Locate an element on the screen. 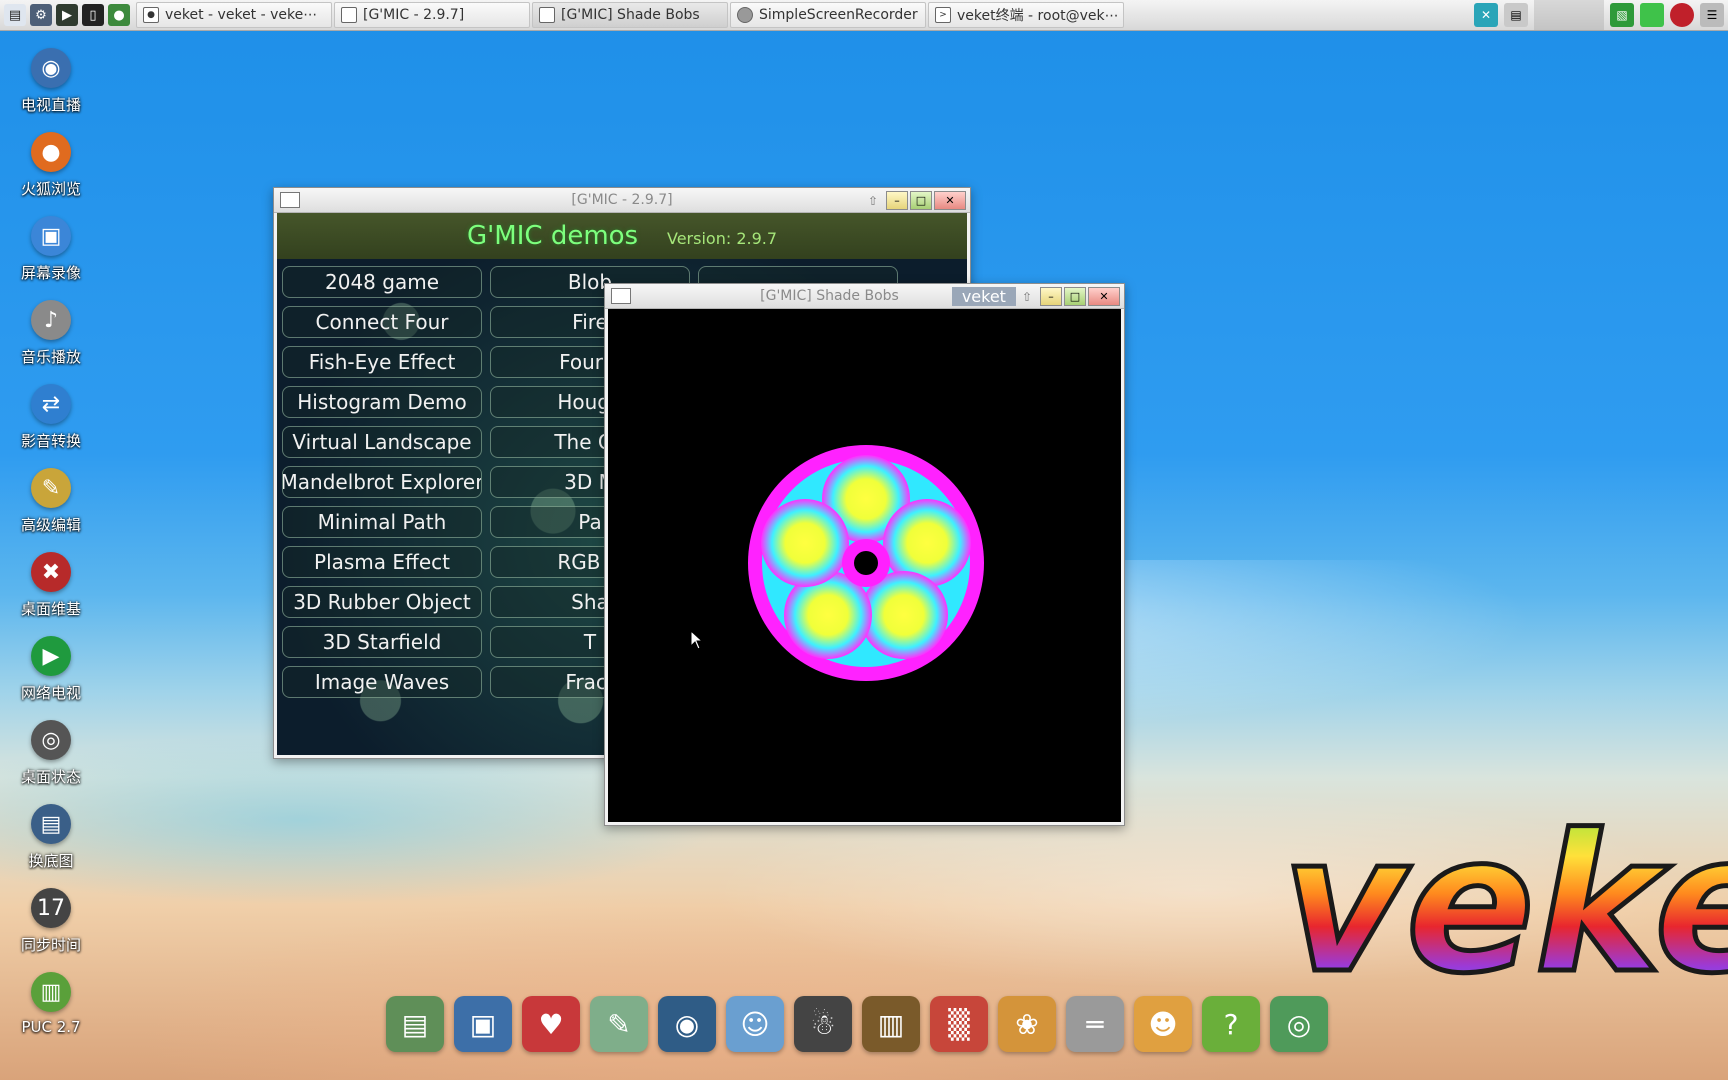 The image size is (1728, 1080). gmic-header: G'MIC demos Version: 2.9.7 is located at coordinates (622, 236).